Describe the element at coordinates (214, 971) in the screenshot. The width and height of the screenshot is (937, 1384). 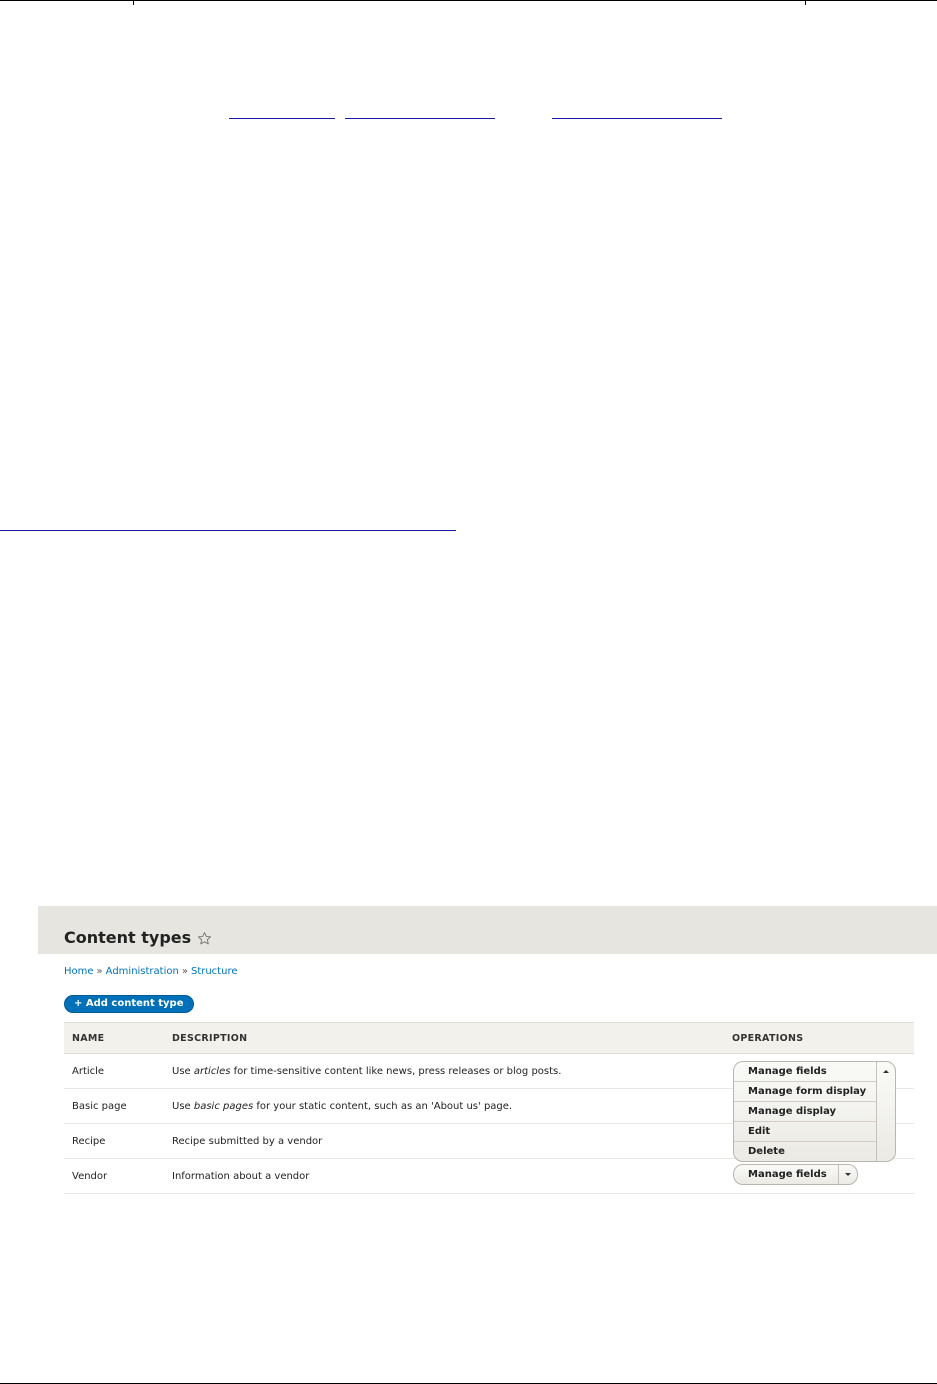
I see `breadcrumb-structure: Structure` at that location.